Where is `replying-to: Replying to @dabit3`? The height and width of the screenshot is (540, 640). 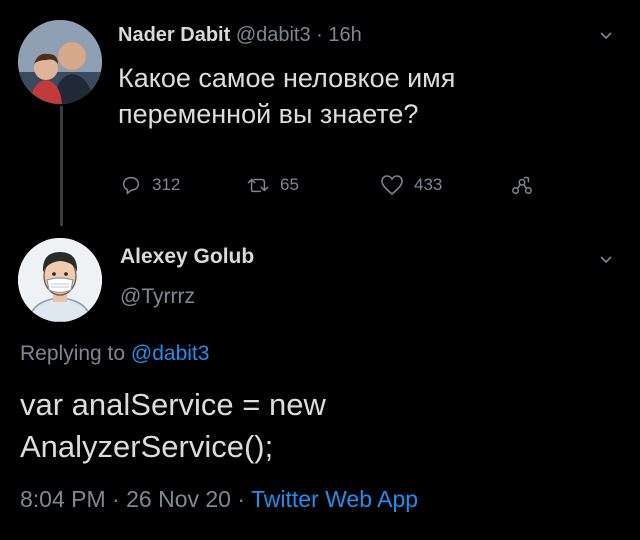 replying-to: Replying to @dabit3 is located at coordinates (114, 354).